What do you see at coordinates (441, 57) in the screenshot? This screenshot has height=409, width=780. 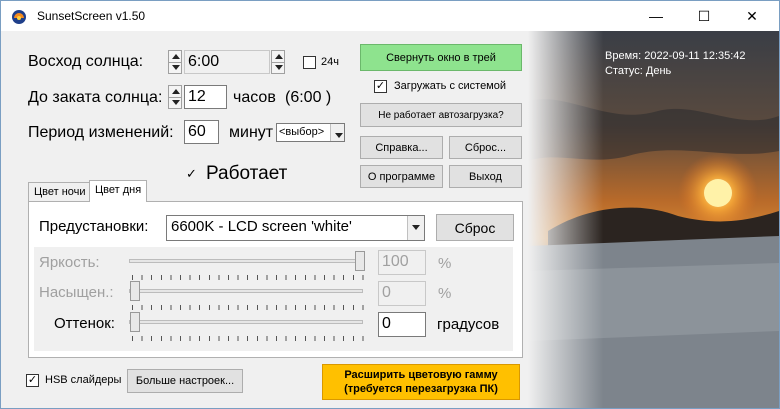 I see `minimize-to-tray-button: Свернуть окно в трей` at bounding box center [441, 57].